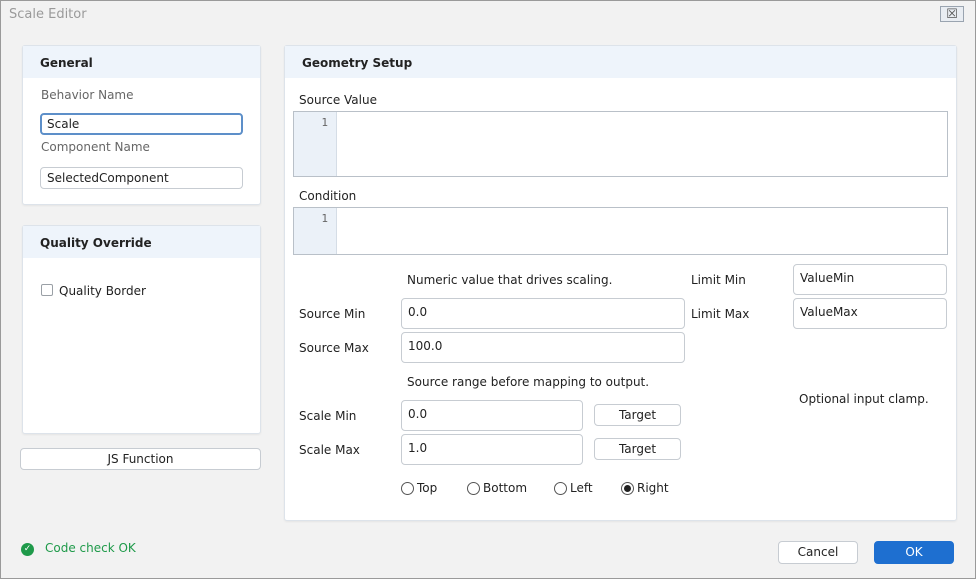 This screenshot has height=579, width=976. Describe the element at coordinates (543, 347) in the screenshot. I see `source-max-field: 100.0` at that location.